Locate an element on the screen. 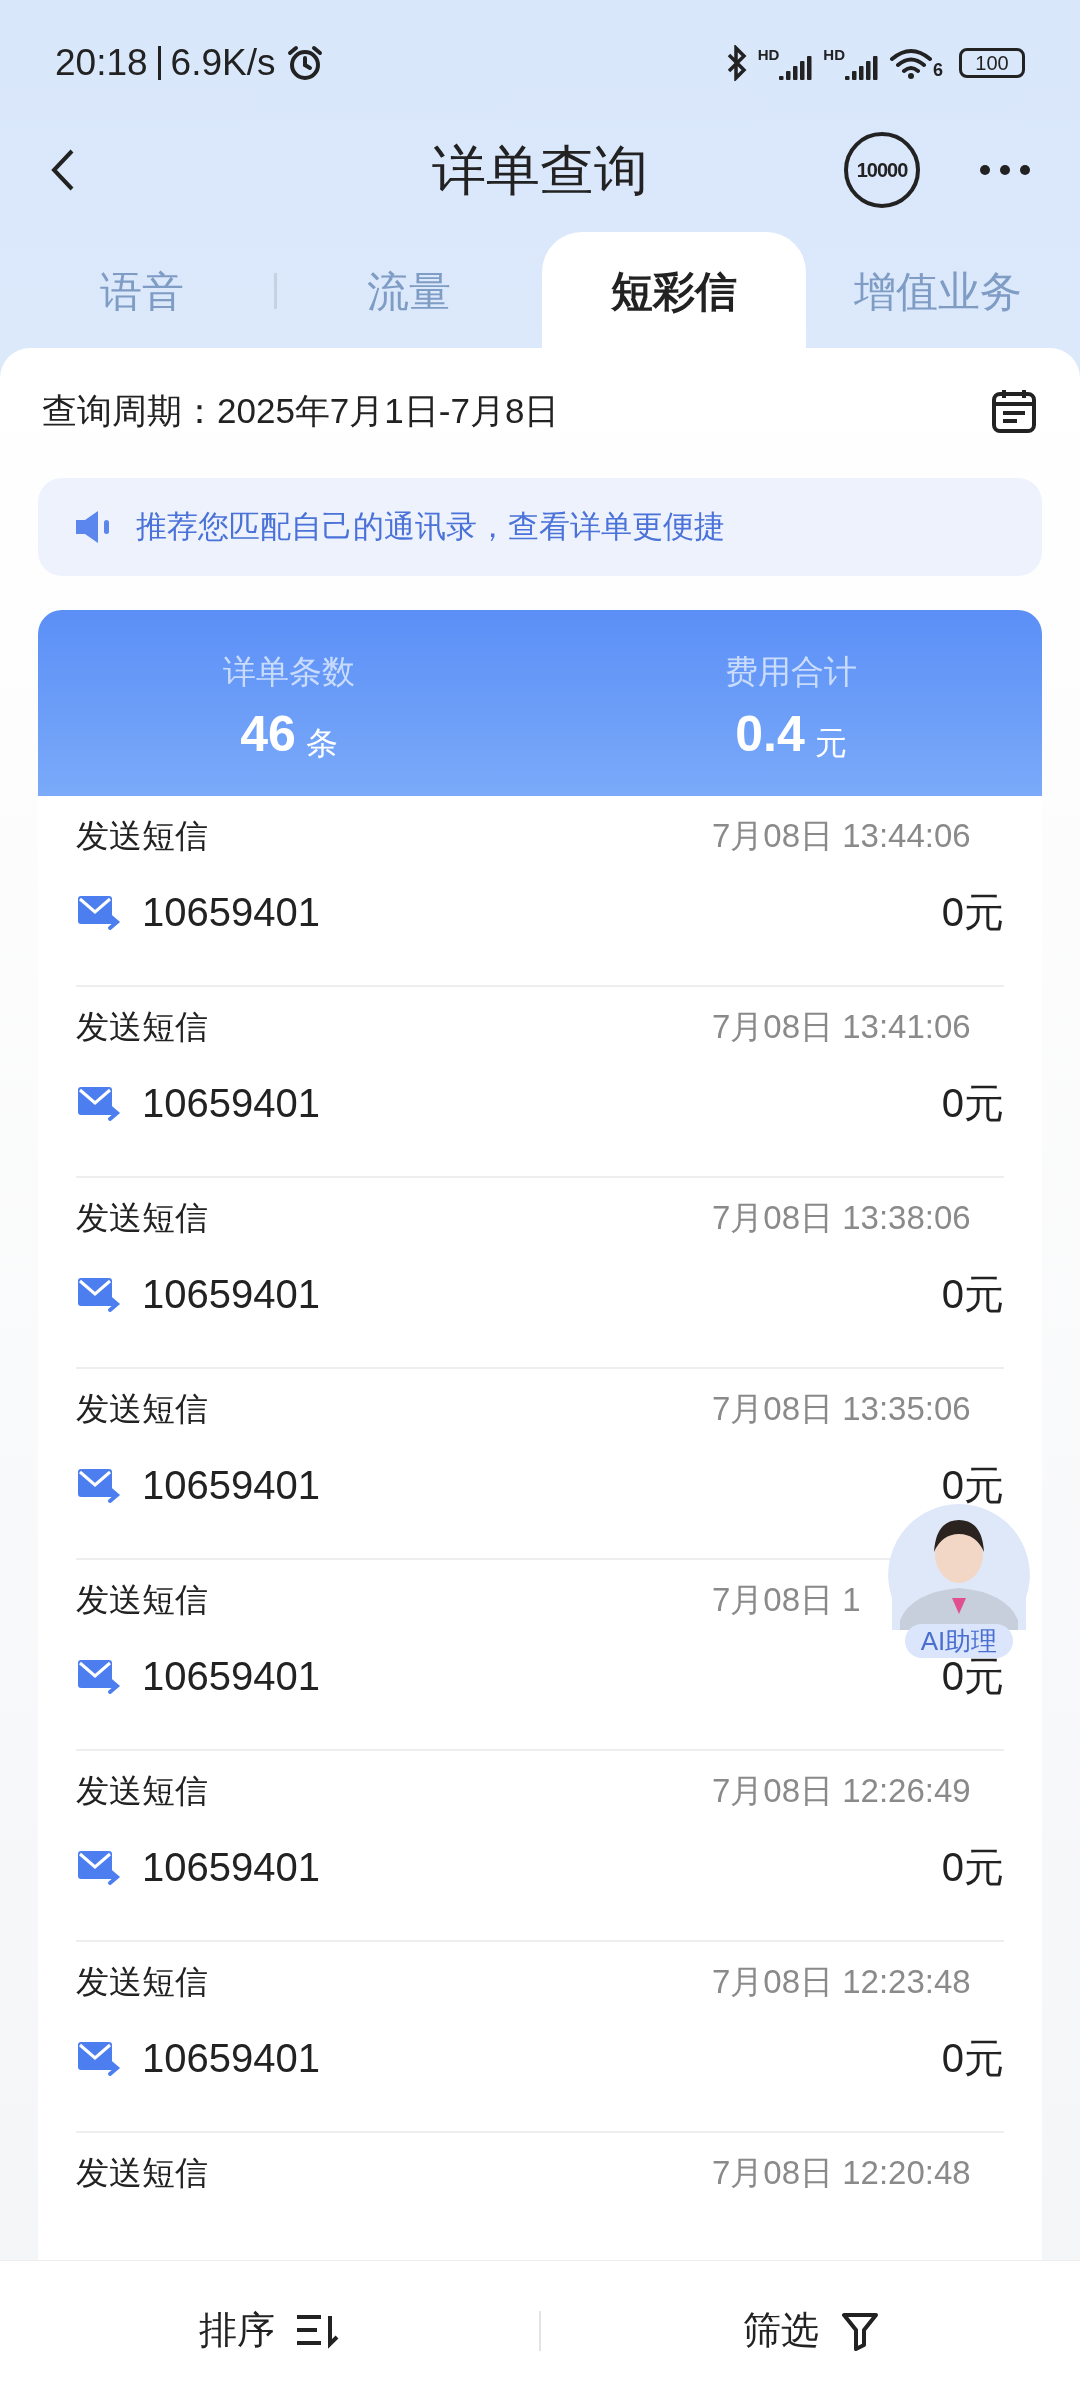  summary-label: 费用合计 is located at coordinates (791, 672).